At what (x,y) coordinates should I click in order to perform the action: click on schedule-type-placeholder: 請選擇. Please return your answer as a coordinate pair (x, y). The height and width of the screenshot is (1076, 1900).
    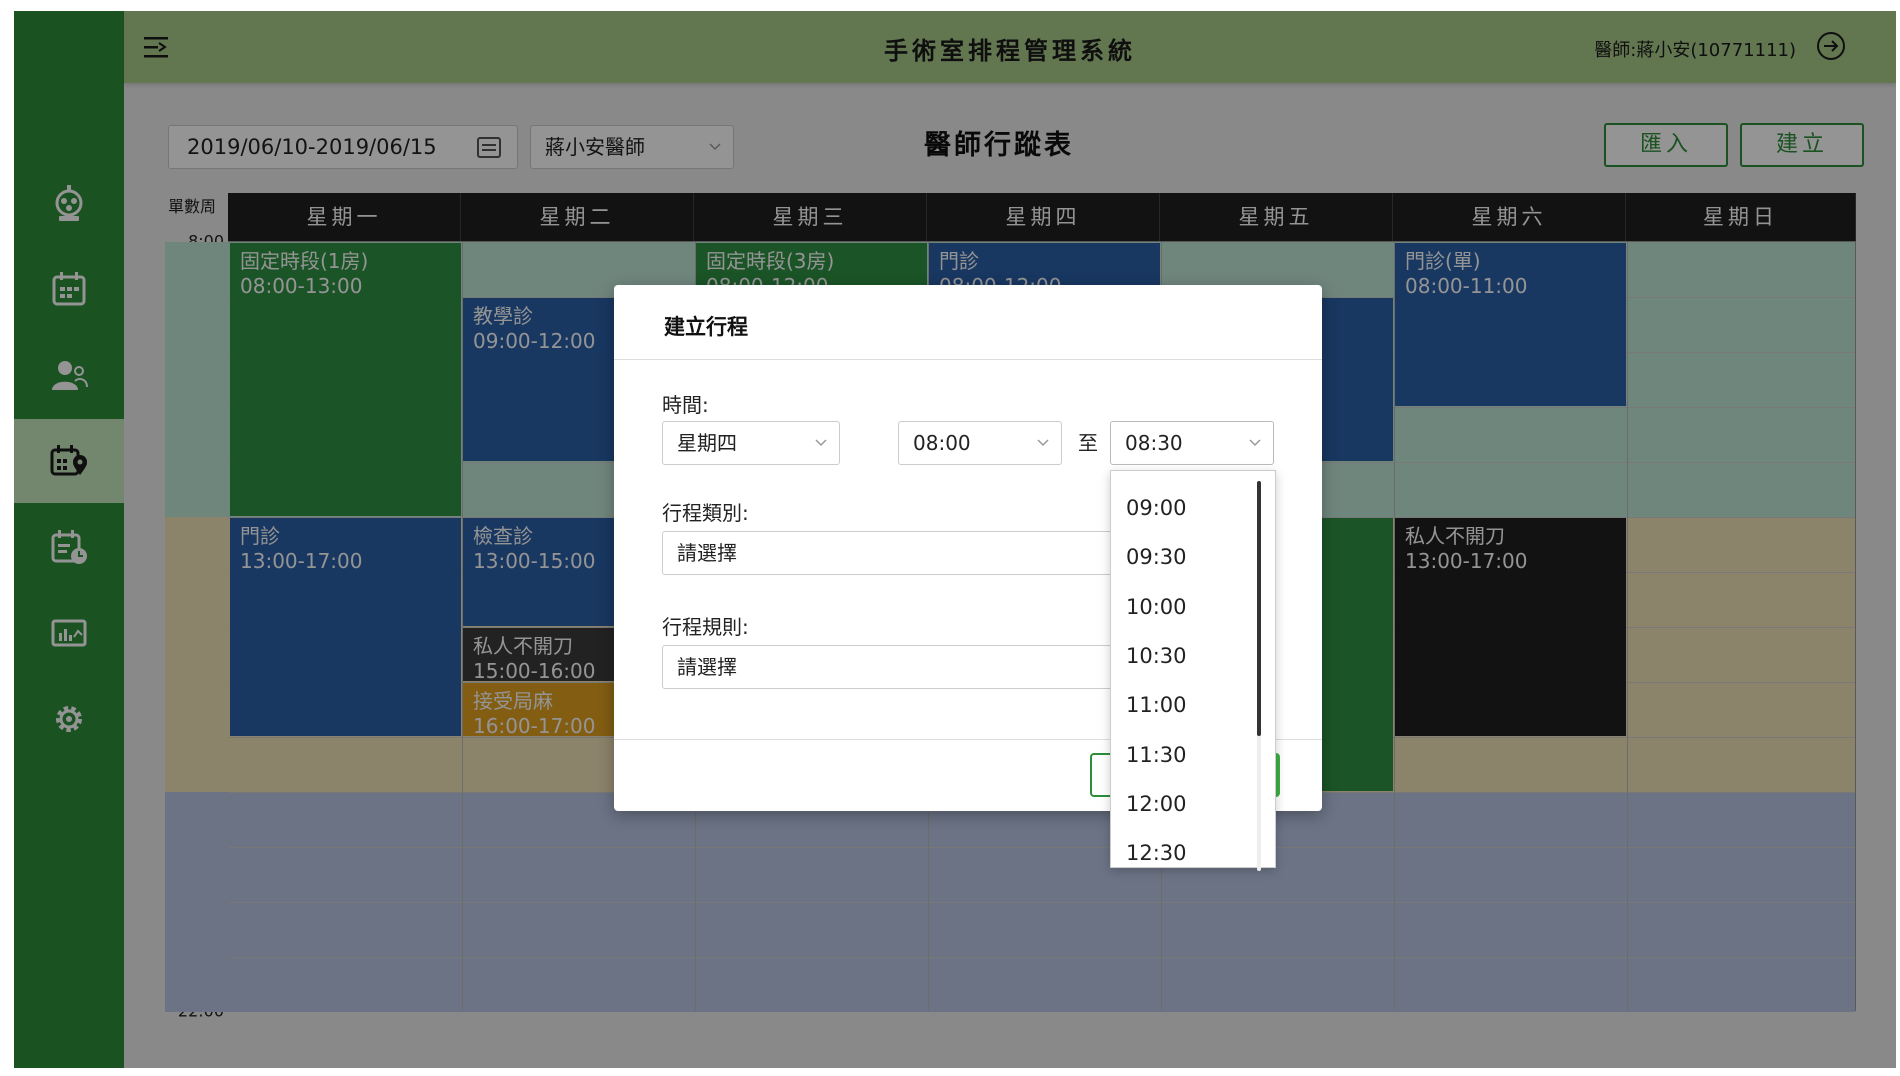
    Looking at the image, I should click on (707, 553).